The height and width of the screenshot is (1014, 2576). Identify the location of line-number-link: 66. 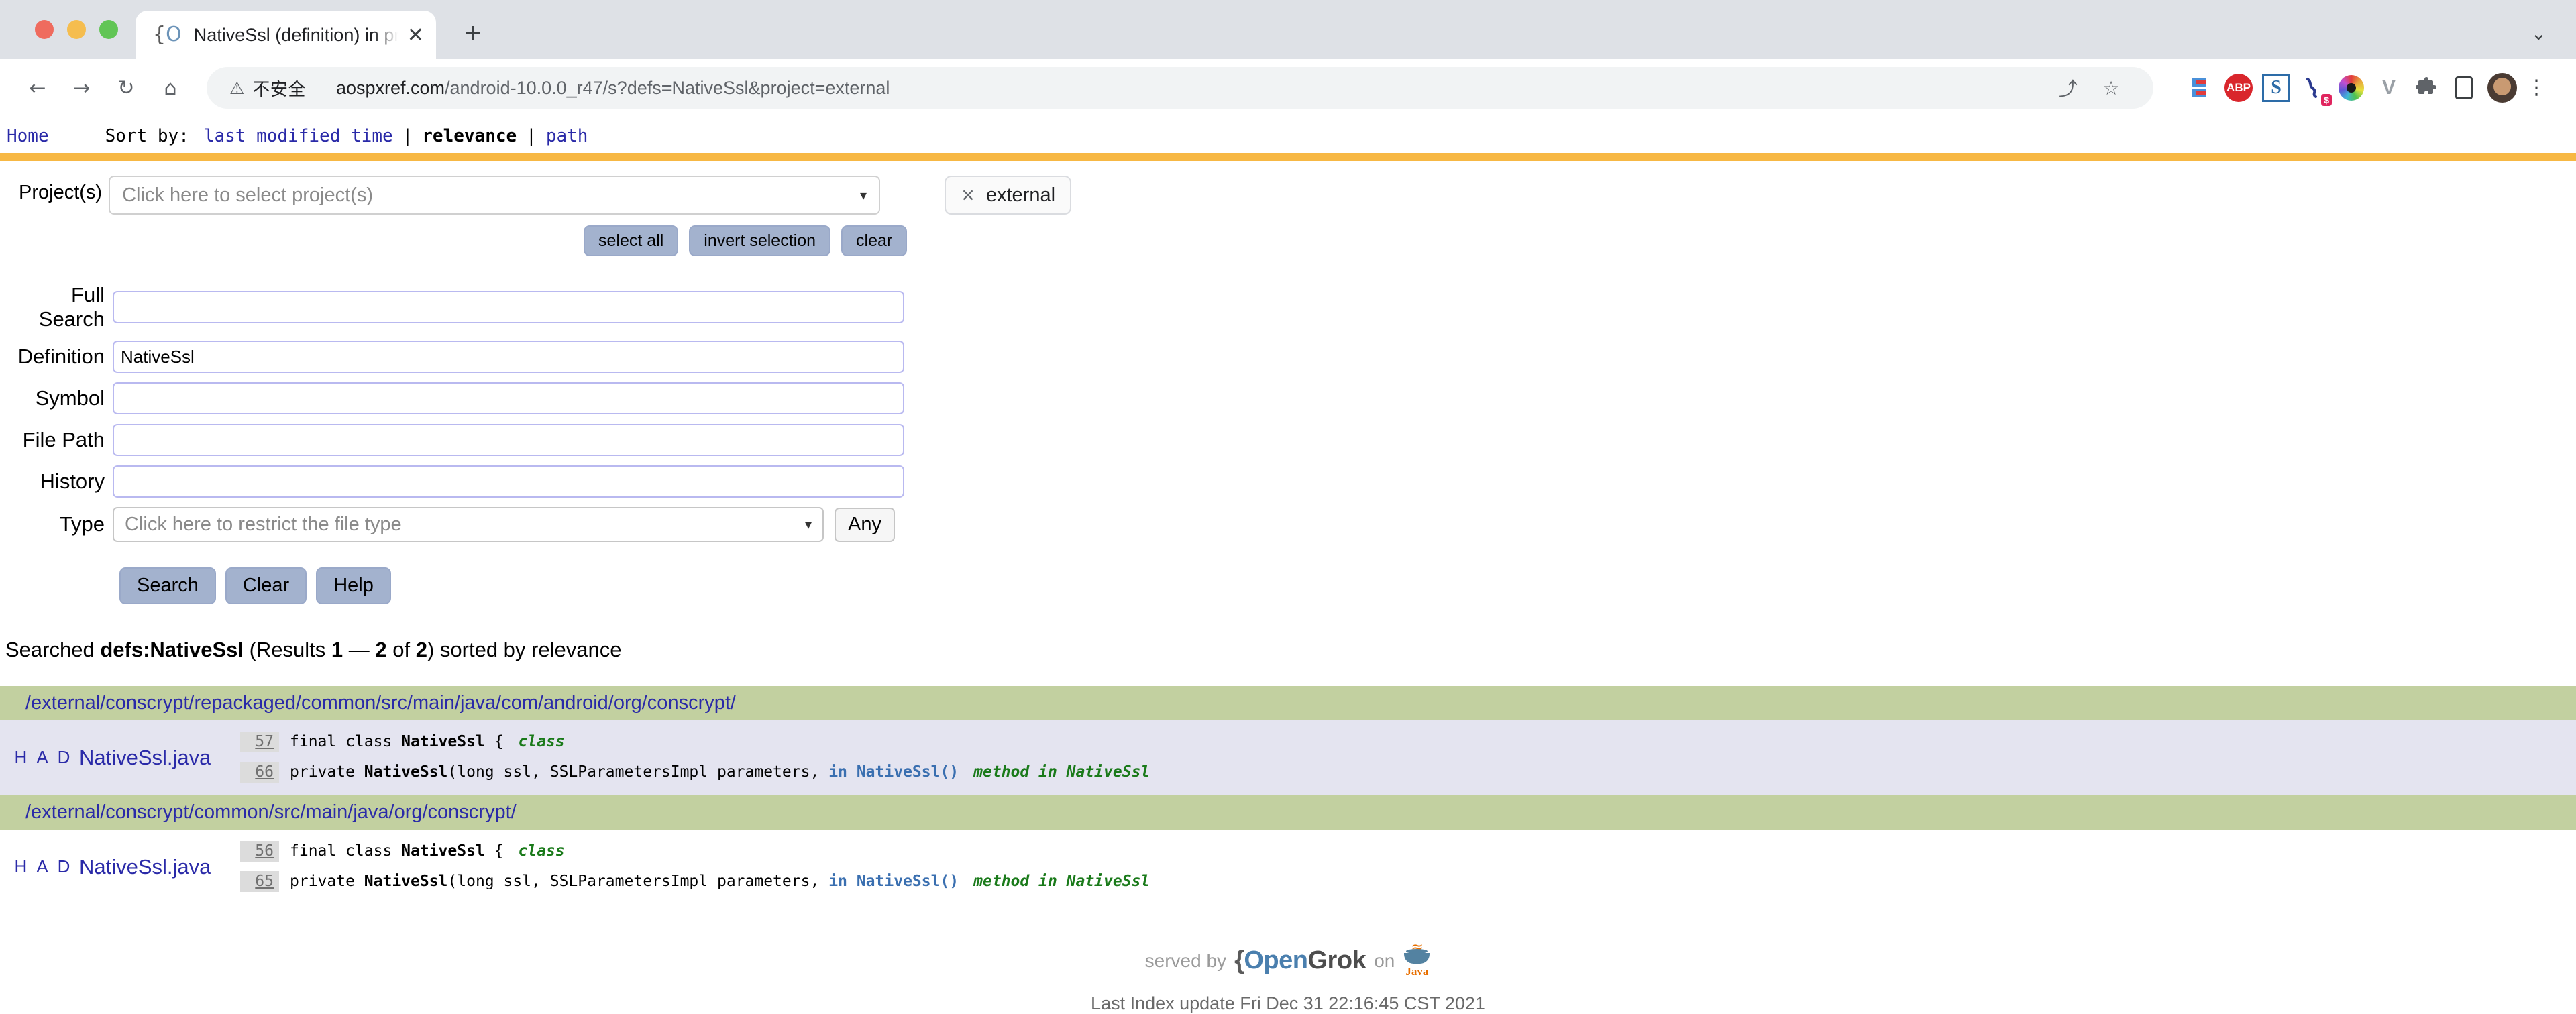
(259, 772).